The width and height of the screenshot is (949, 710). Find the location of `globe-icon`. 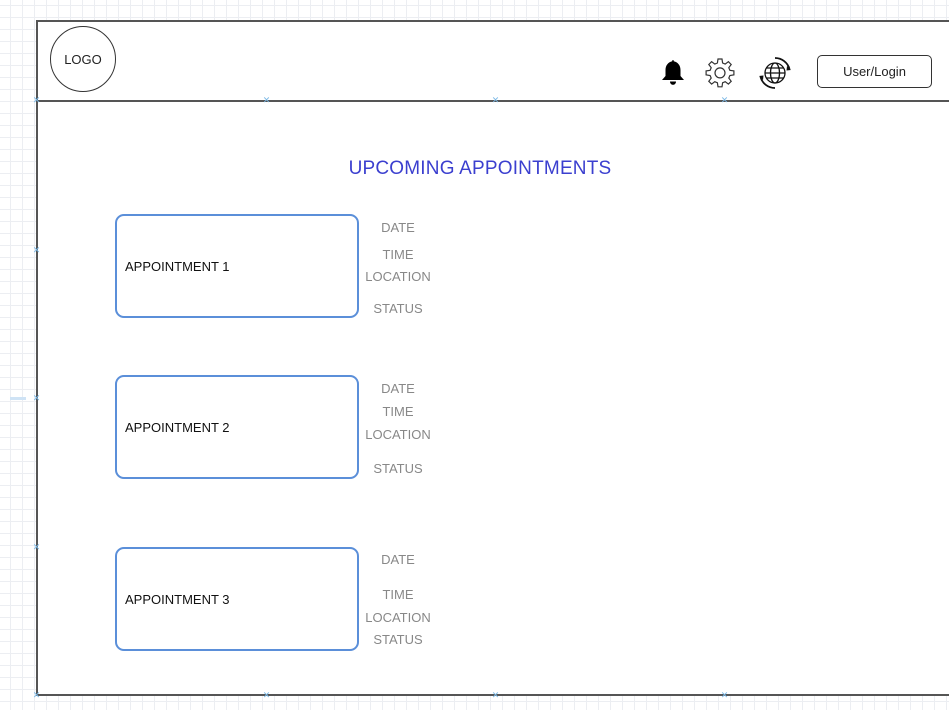

globe-icon is located at coordinates (775, 73).